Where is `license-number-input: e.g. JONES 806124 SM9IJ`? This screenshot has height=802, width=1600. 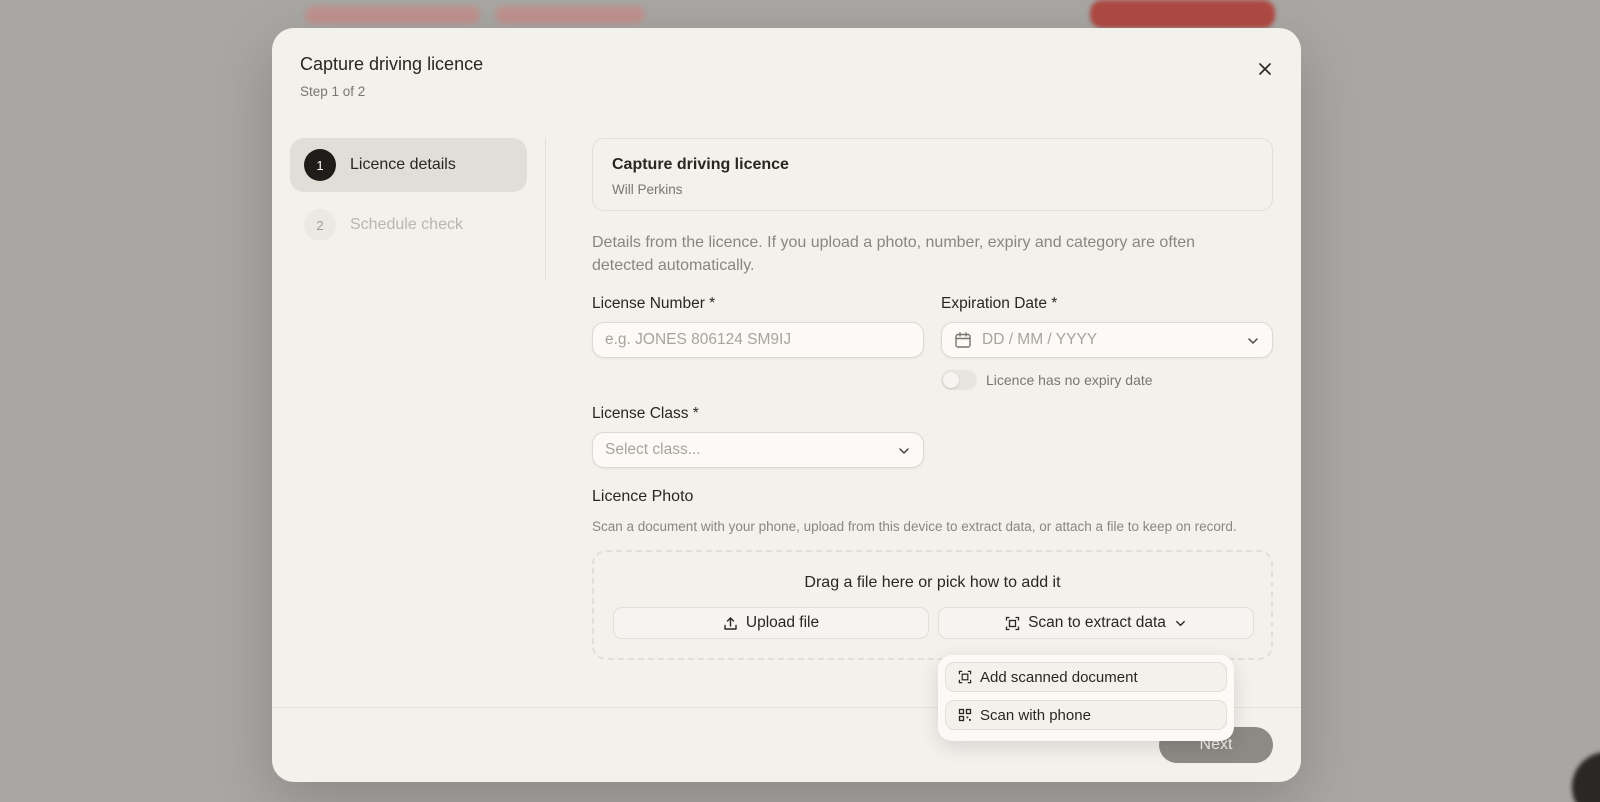 license-number-input: e.g. JONES 806124 SM9IJ is located at coordinates (758, 340).